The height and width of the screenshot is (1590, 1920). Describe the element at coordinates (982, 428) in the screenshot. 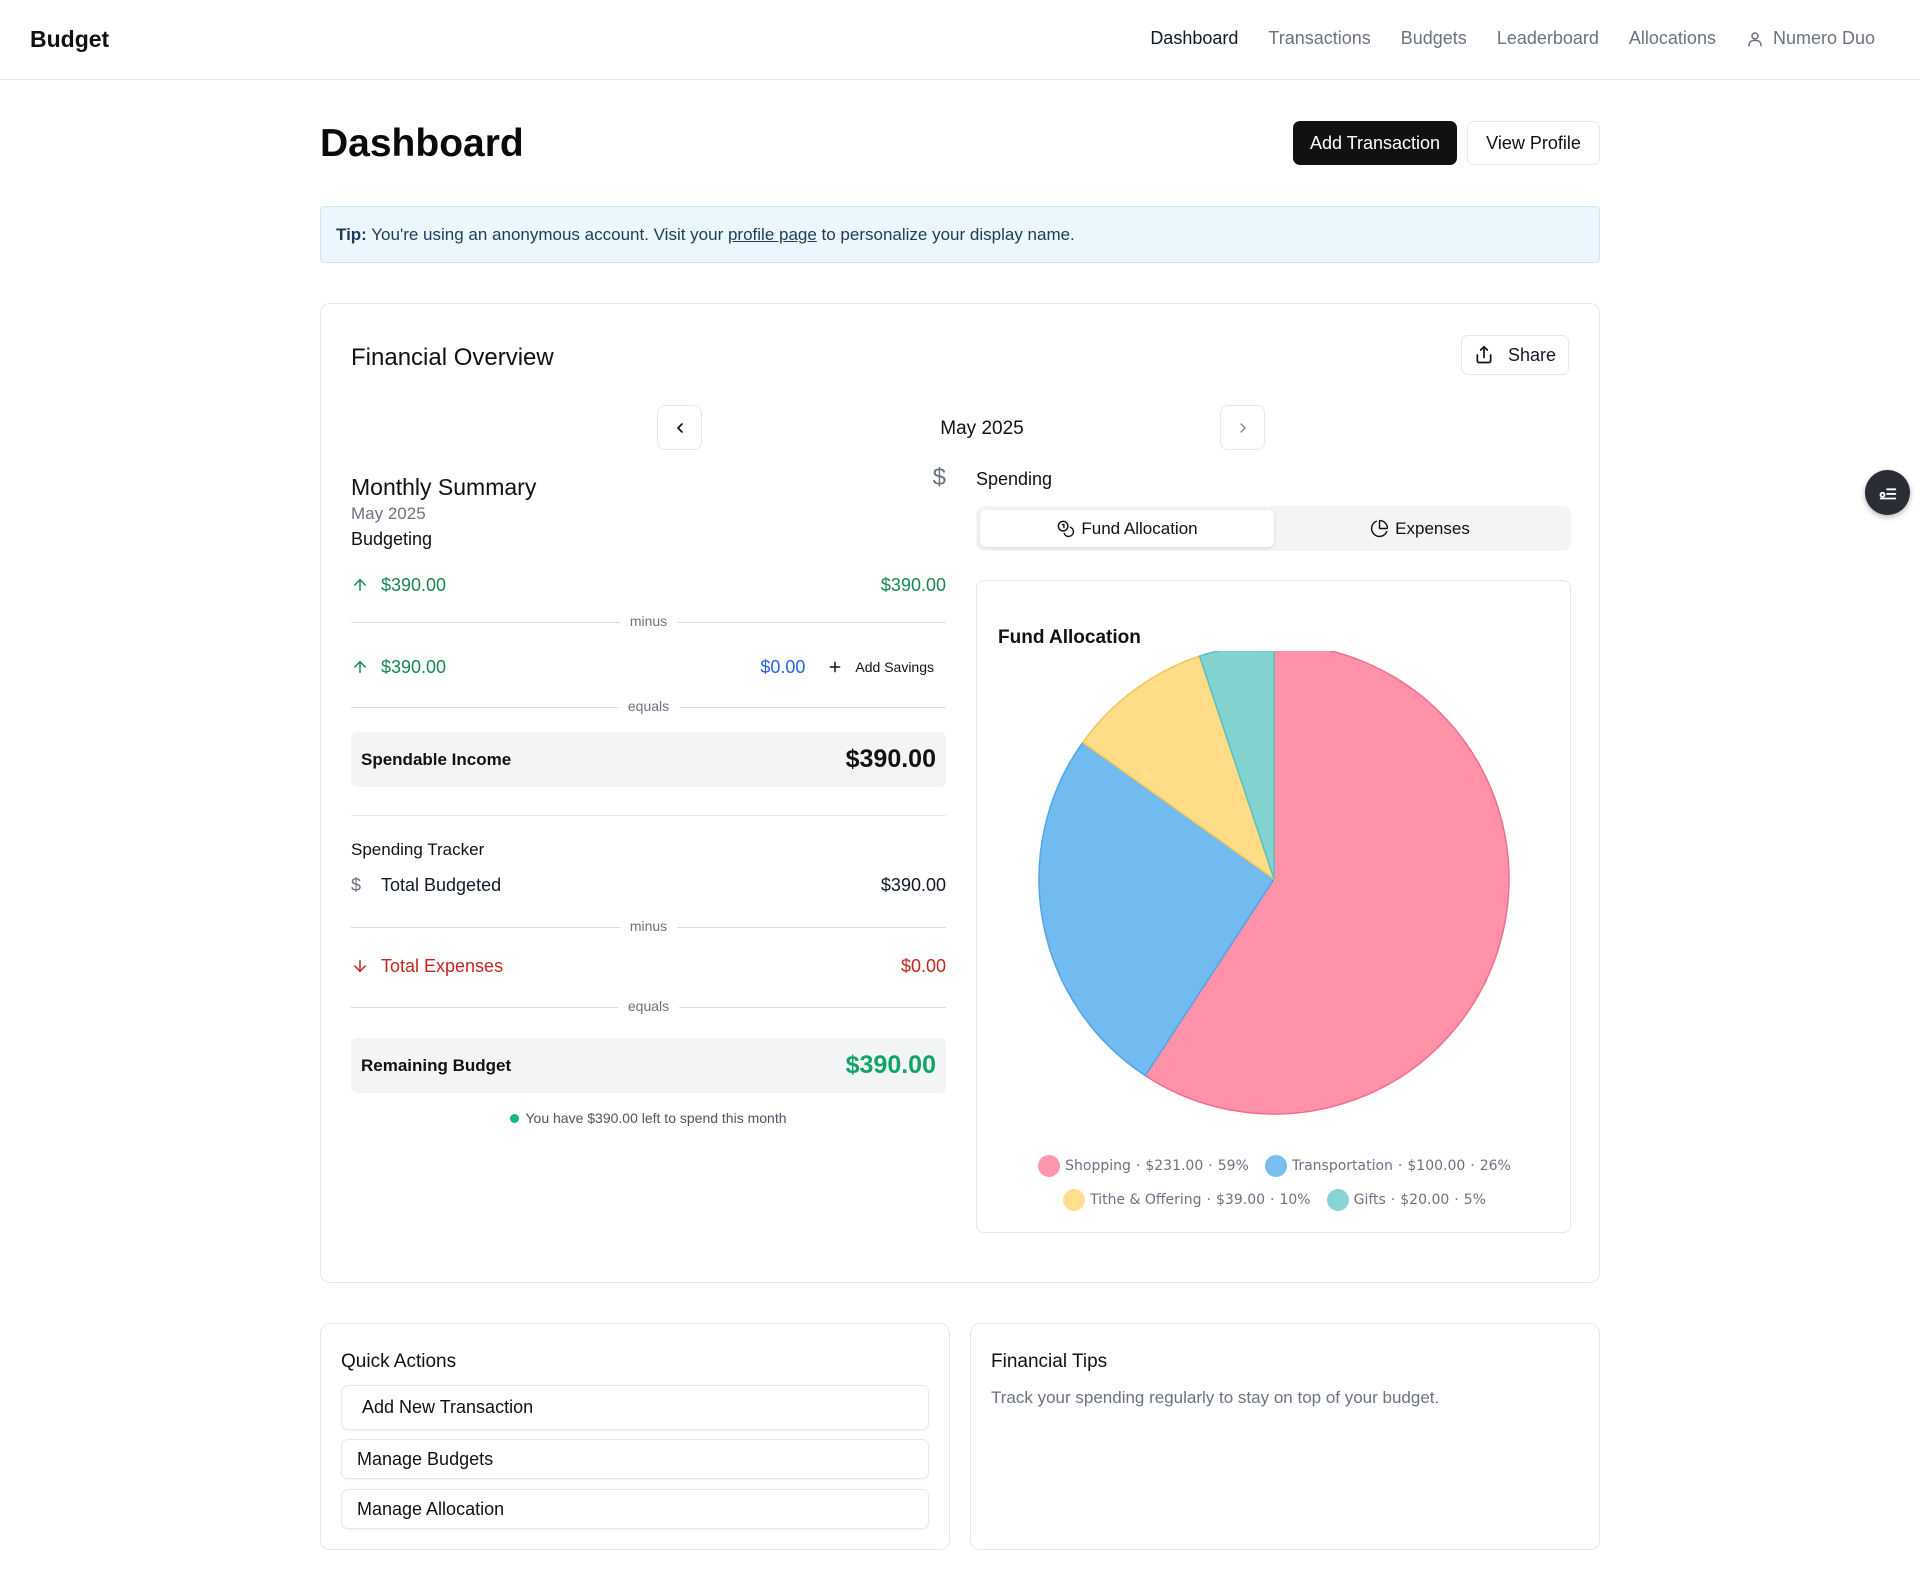

I see `current-month-label: May 2025` at that location.